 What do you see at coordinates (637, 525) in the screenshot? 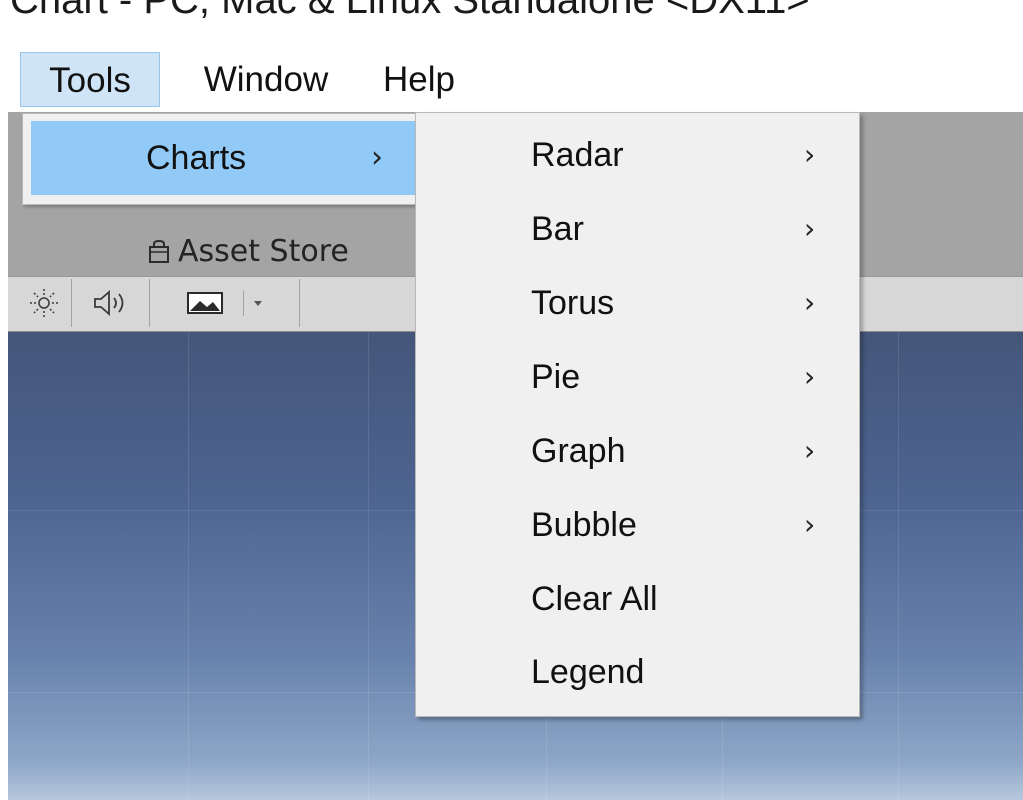
I see `submenu-item-bubble: Bubble ›` at bounding box center [637, 525].